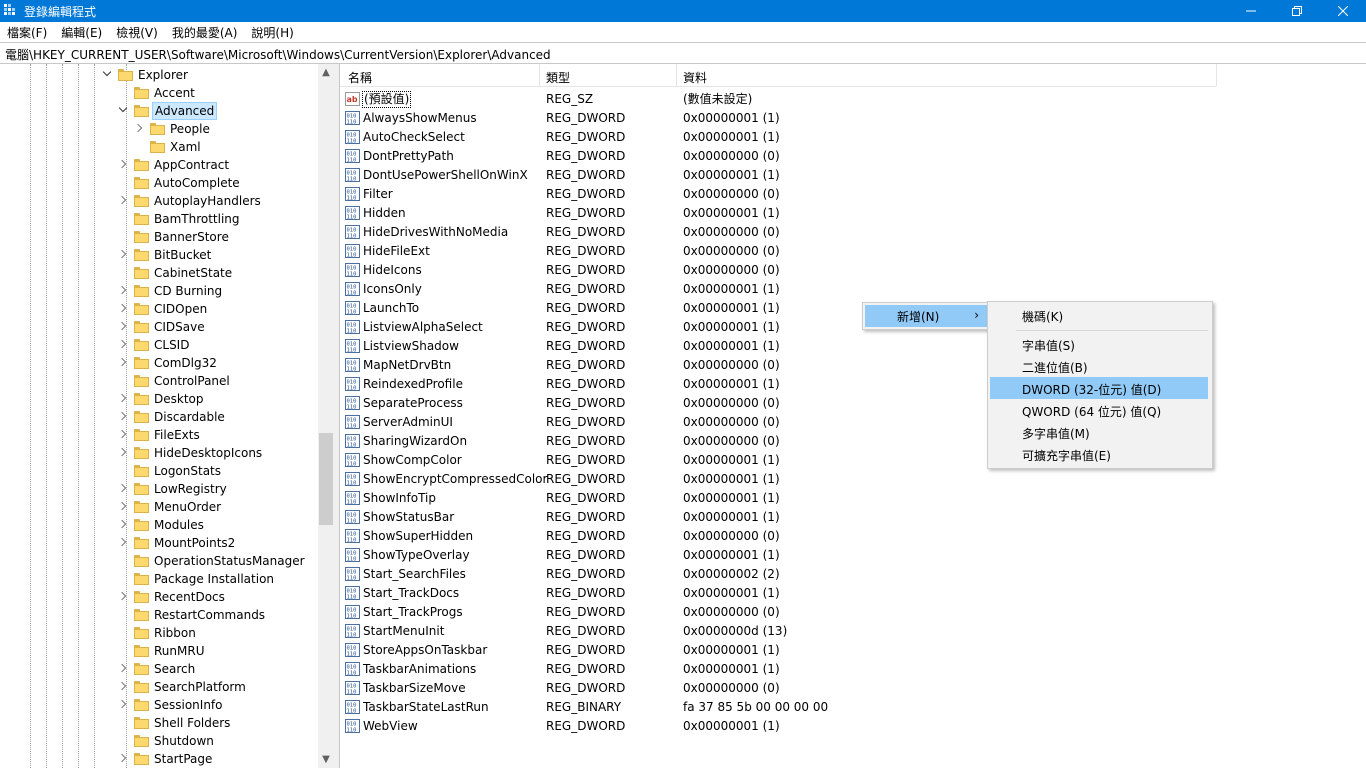  Describe the element at coordinates (192, 723) in the screenshot. I see `tree-node-label: Shell Folders` at that location.